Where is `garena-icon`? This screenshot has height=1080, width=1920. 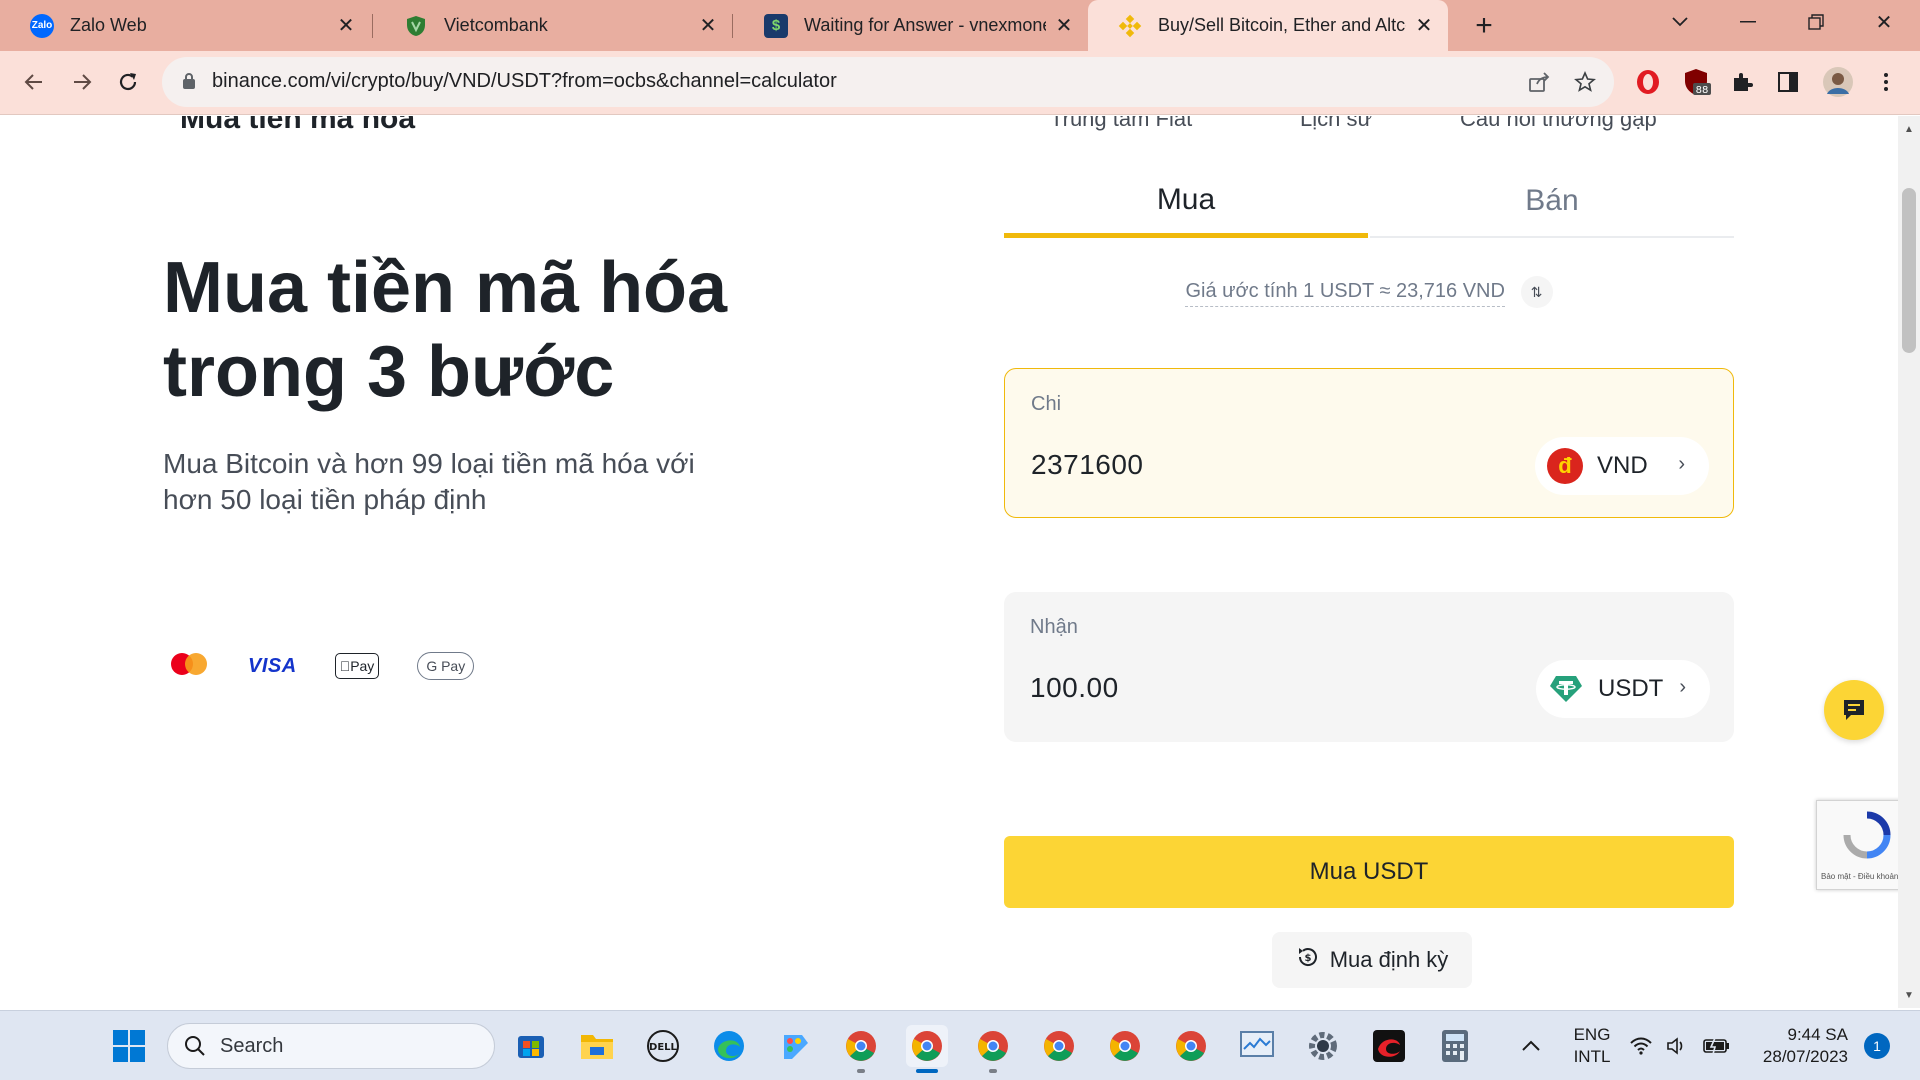 garena-icon is located at coordinates (1389, 1046).